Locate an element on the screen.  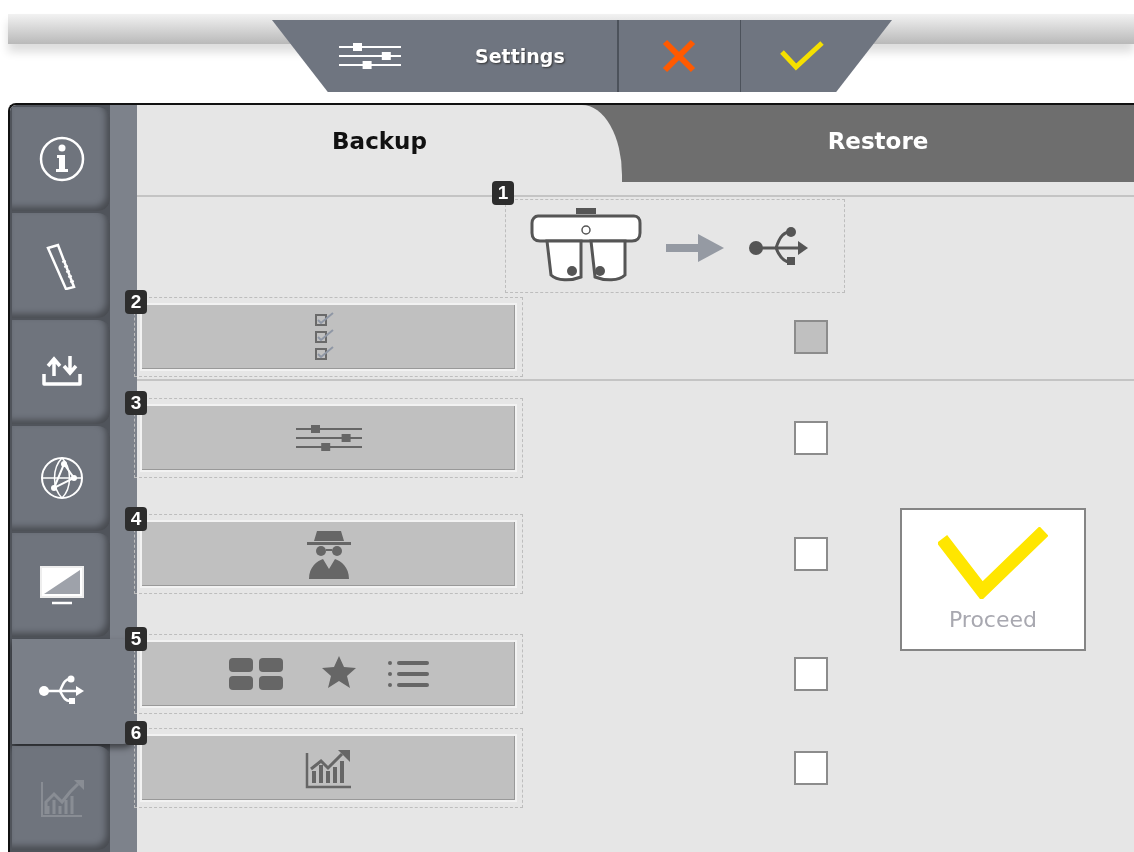
number-badge: 1 is located at coordinates (503, 193).